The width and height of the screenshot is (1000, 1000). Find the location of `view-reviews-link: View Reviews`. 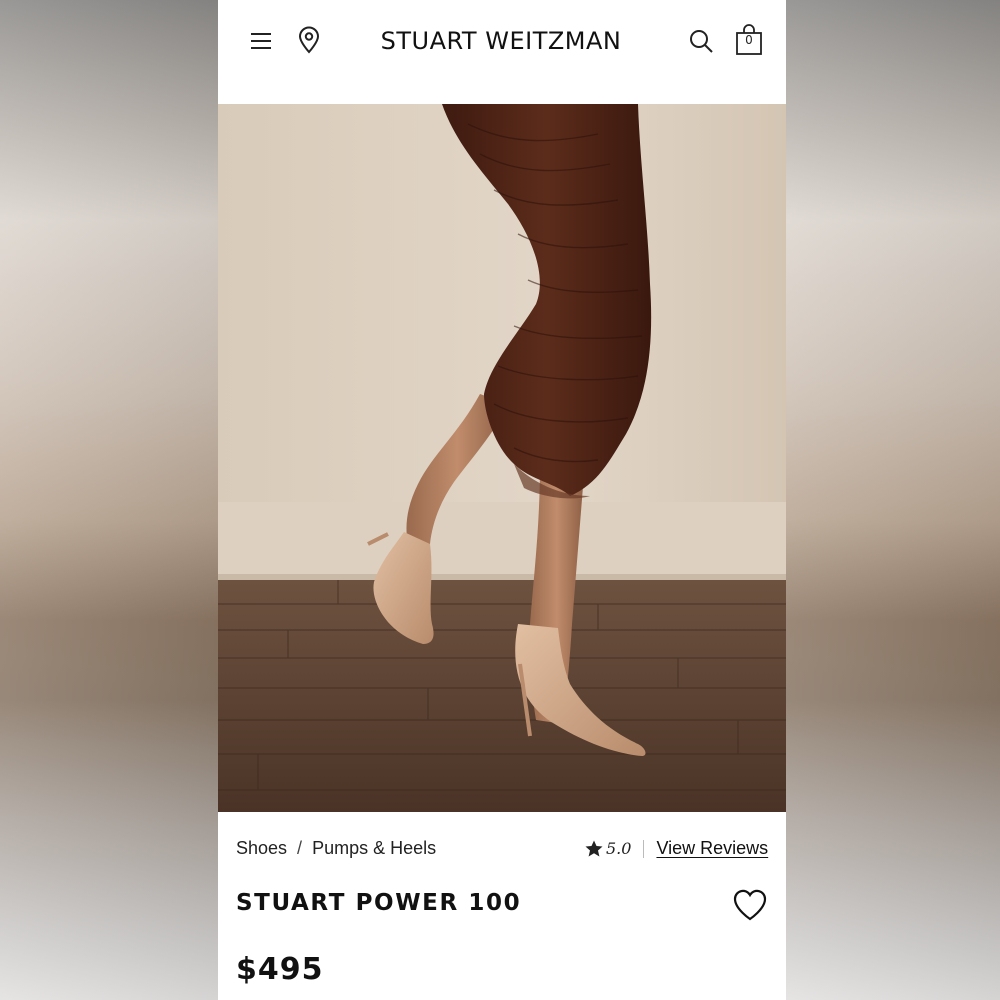

view-reviews-link: View Reviews is located at coordinates (712, 848).